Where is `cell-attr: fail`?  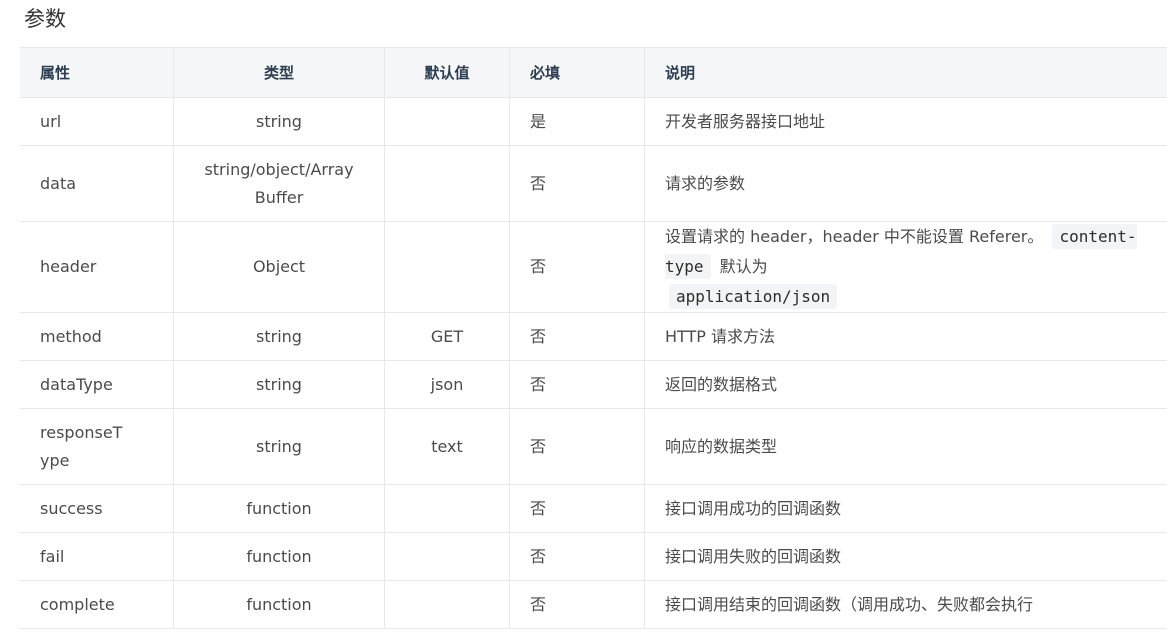 cell-attr: fail is located at coordinates (97, 556).